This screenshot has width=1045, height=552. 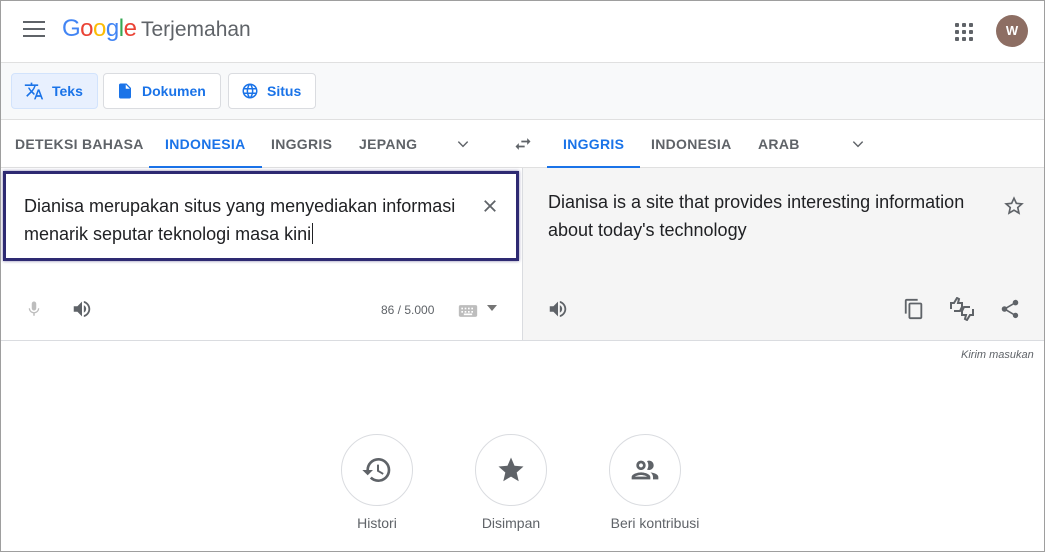 What do you see at coordinates (1014, 206) in the screenshot?
I see `star-outline-icon` at bounding box center [1014, 206].